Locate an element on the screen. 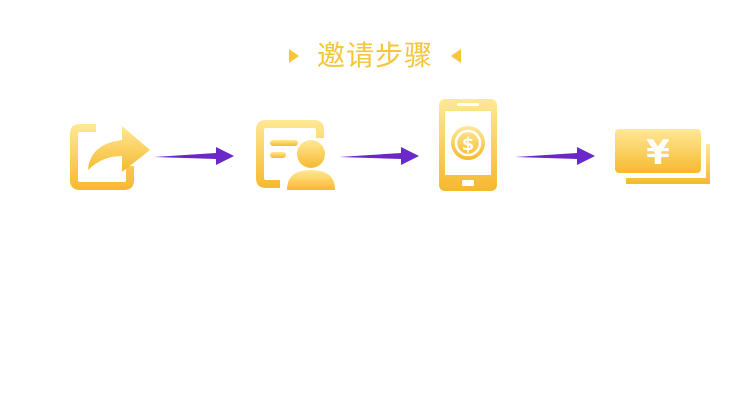 Image resolution: width=750 pixels, height=406 pixels. profile-card-icon is located at coordinates (295, 155).